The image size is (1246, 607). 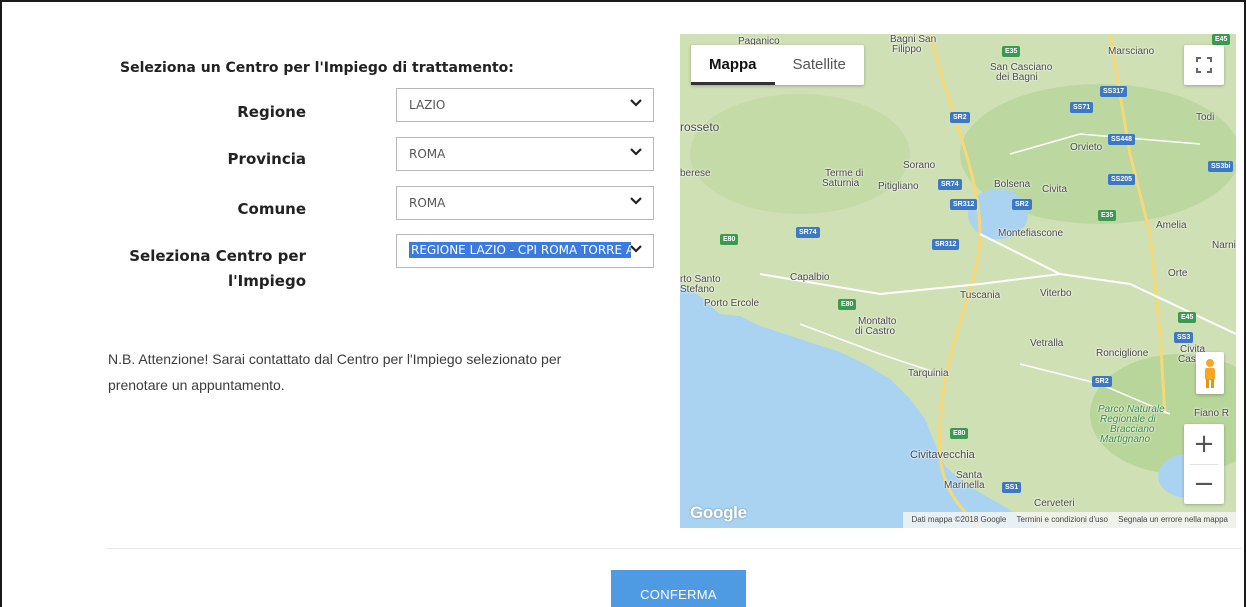 What do you see at coordinates (427, 203) in the screenshot?
I see `comune-value: ROMA` at bounding box center [427, 203].